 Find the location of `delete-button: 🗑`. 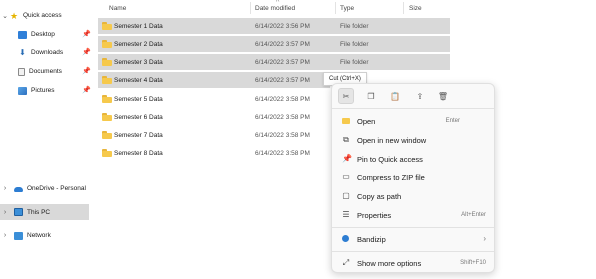

delete-button: 🗑 is located at coordinates (443, 96).